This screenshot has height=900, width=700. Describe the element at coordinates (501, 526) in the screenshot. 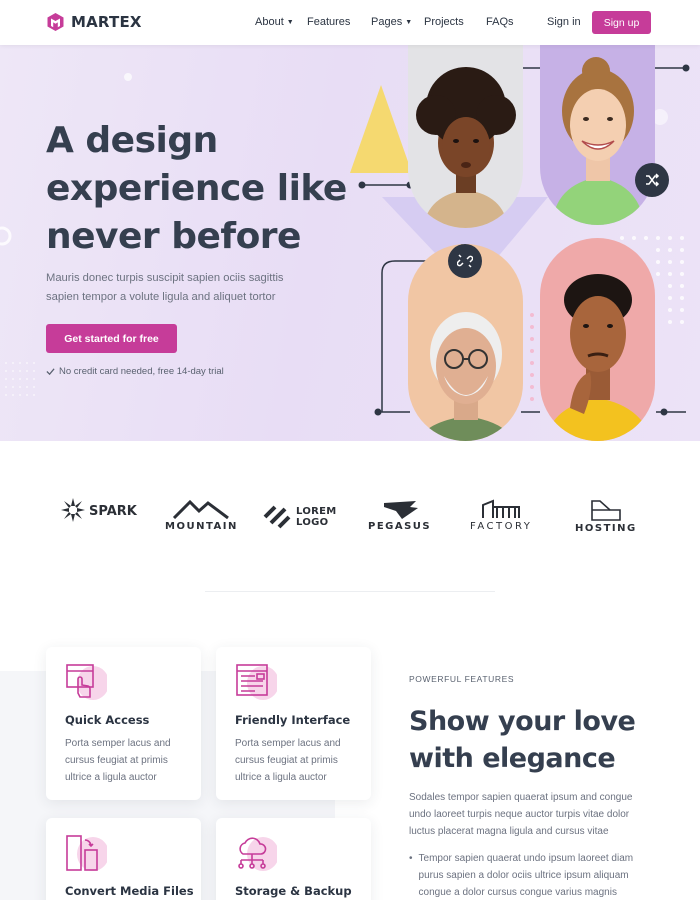

I see `brand-factory-label: FACTORY` at that location.